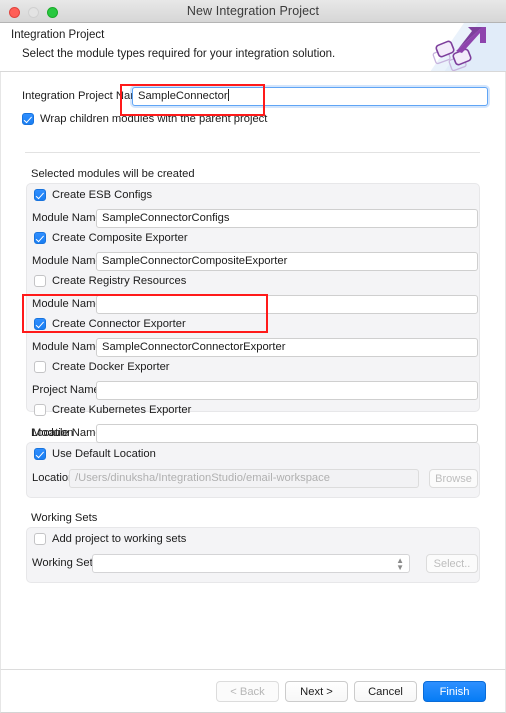  I want to click on create-connector-exporter-label: Create Connector Exporter, so click(119, 324).